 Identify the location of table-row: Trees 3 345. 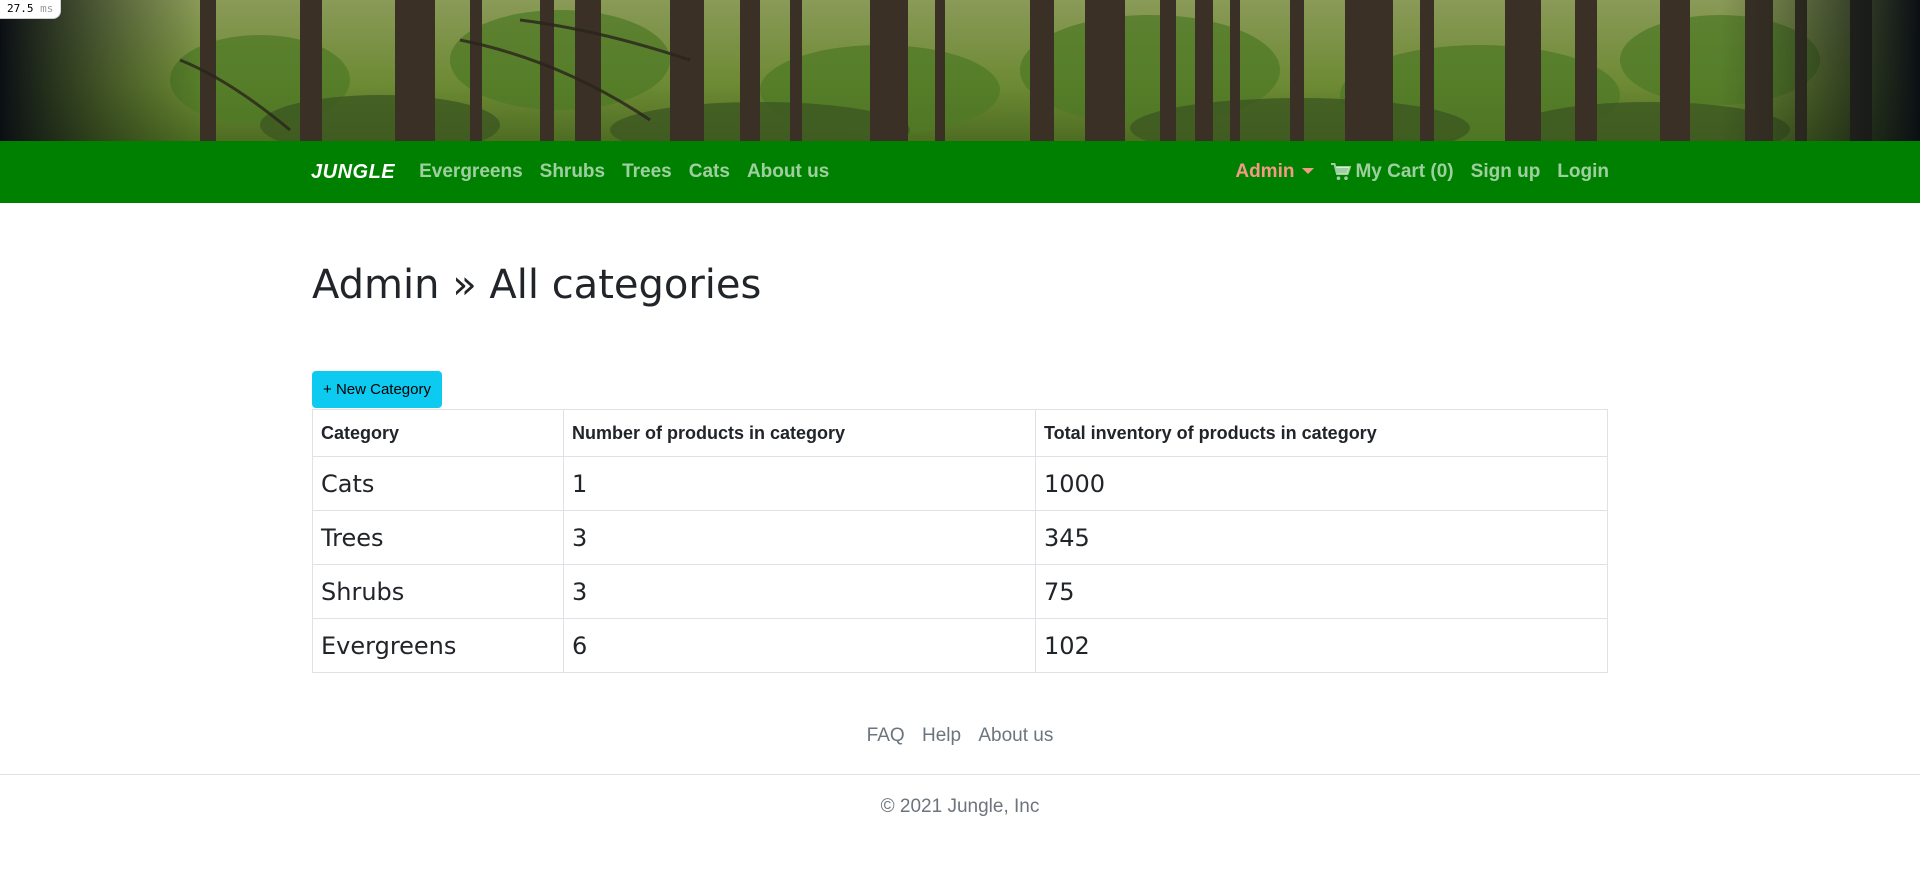
(960, 537).